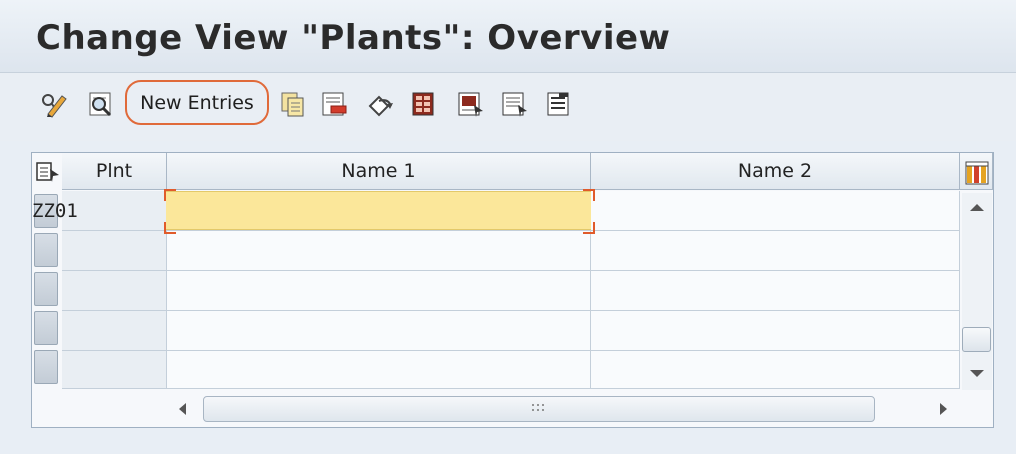 The height and width of the screenshot is (454, 1016). Describe the element at coordinates (538, 407) in the screenshot. I see `grip-icon` at that location.